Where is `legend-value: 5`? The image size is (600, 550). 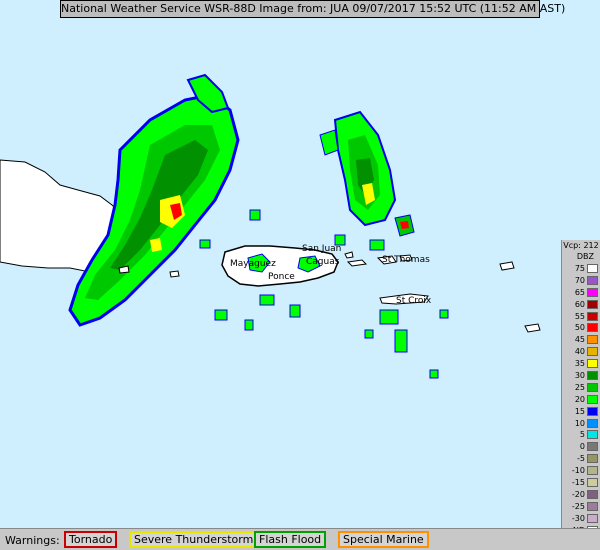 legend-value: 5 is located at coordinates (582, 435).